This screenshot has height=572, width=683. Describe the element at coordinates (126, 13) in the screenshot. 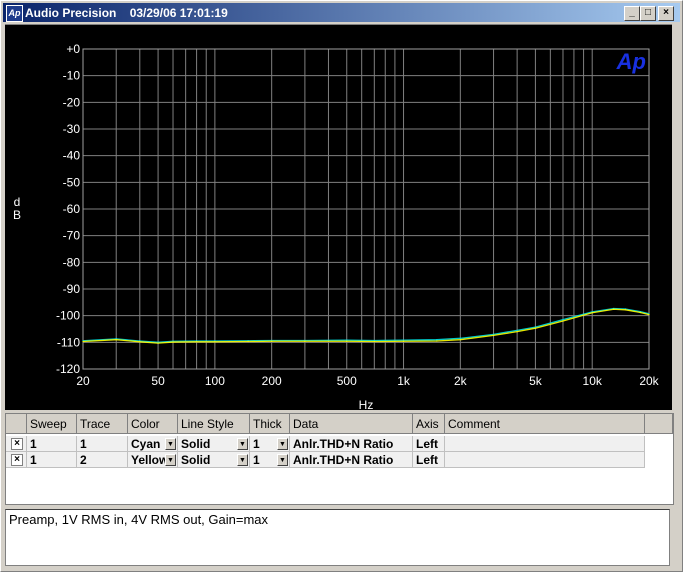

I see `window-title: Audio Precision 03/29/06 17:01:19` at that location.